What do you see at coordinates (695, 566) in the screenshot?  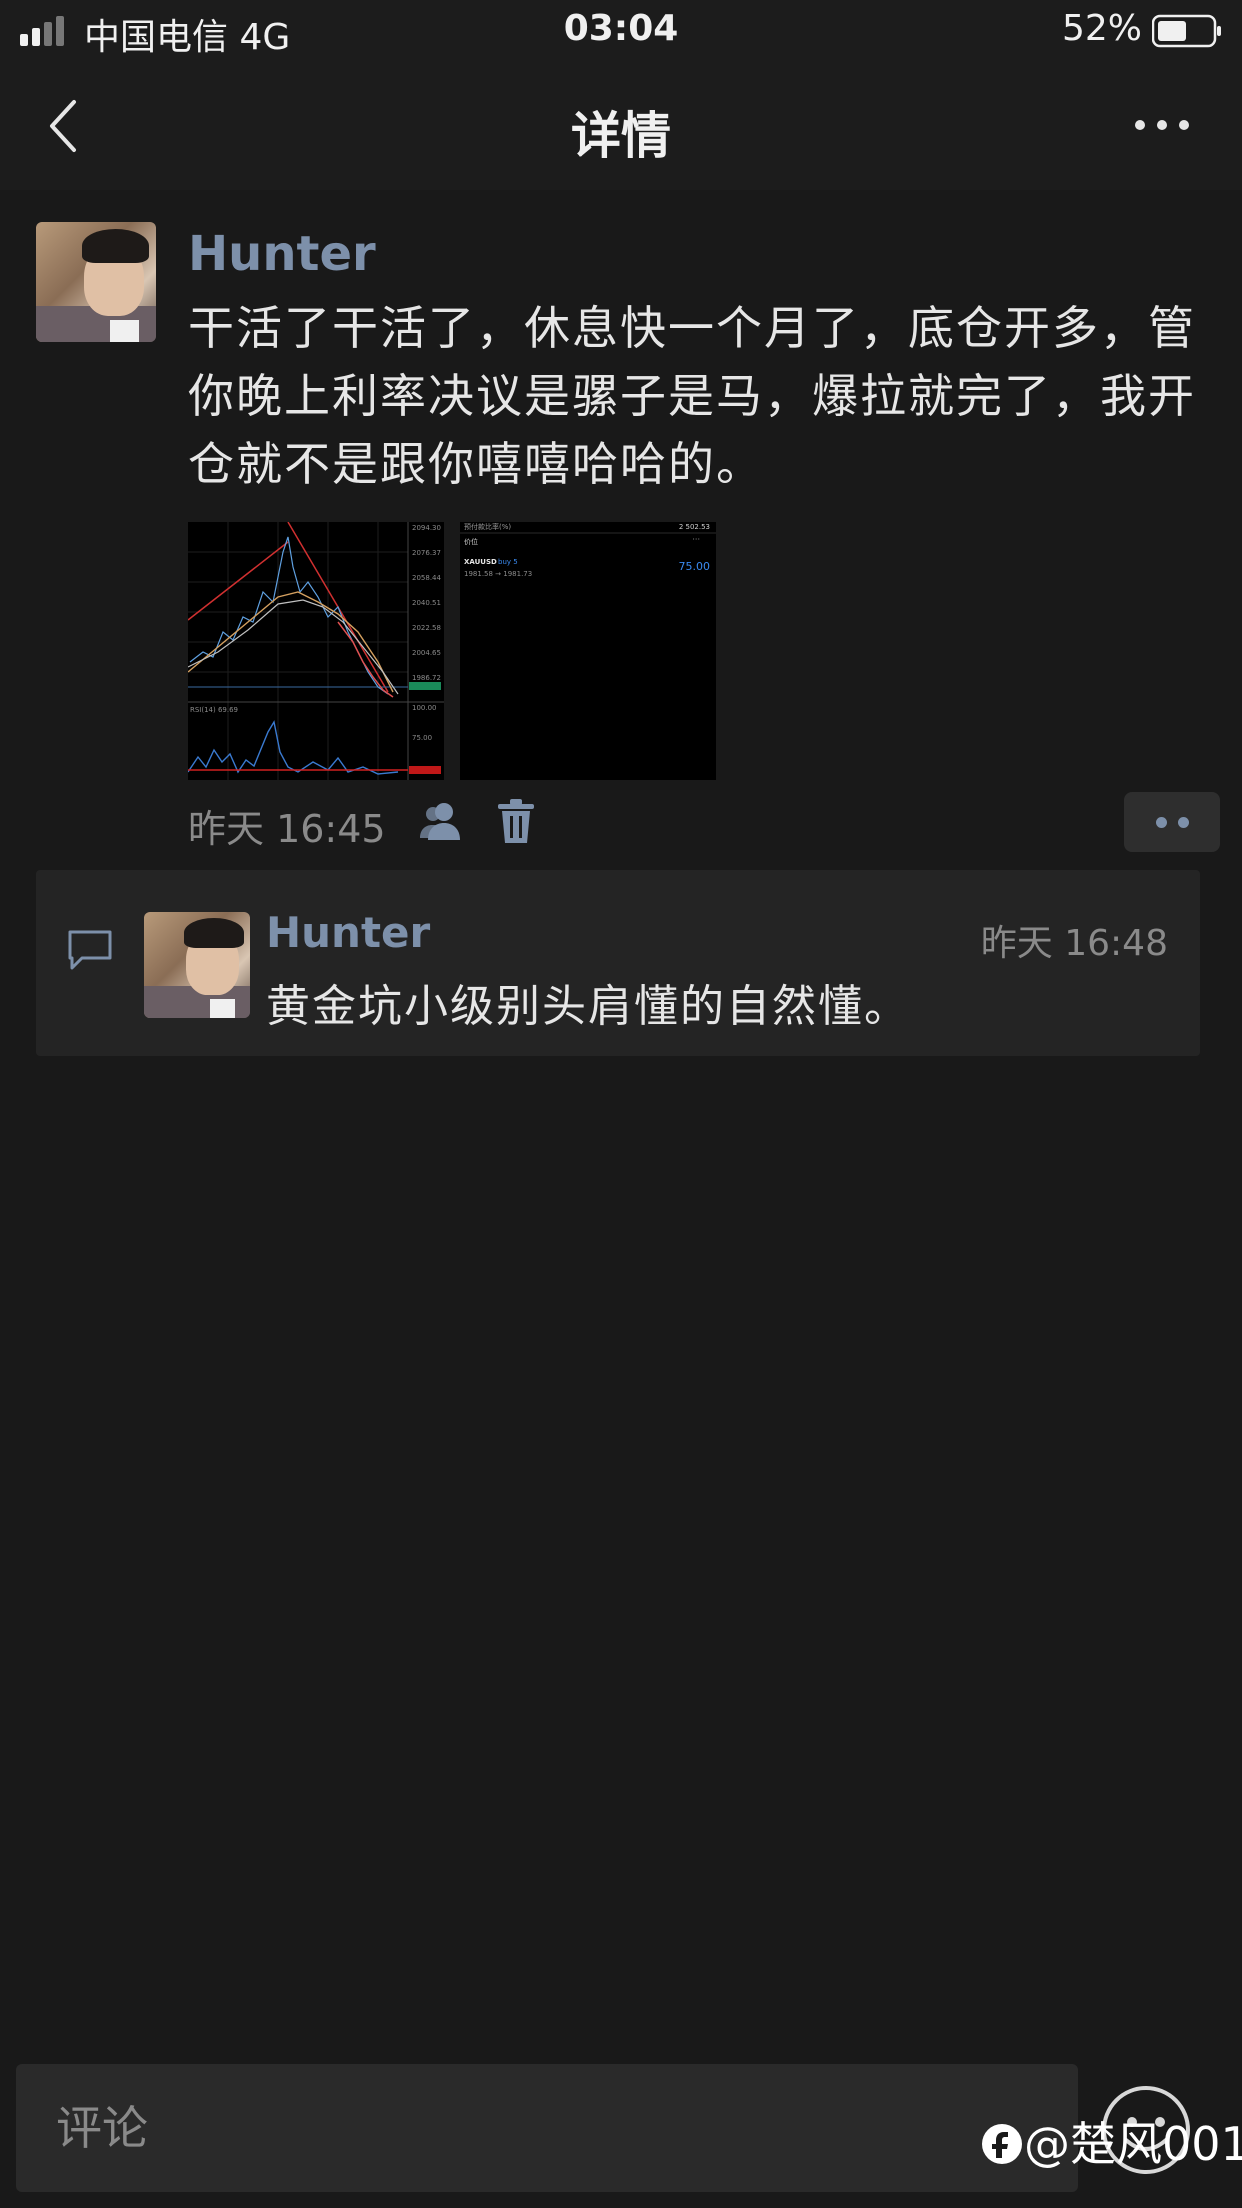 I see `trade-profit: 75.00` at bounding box center [695, 566].